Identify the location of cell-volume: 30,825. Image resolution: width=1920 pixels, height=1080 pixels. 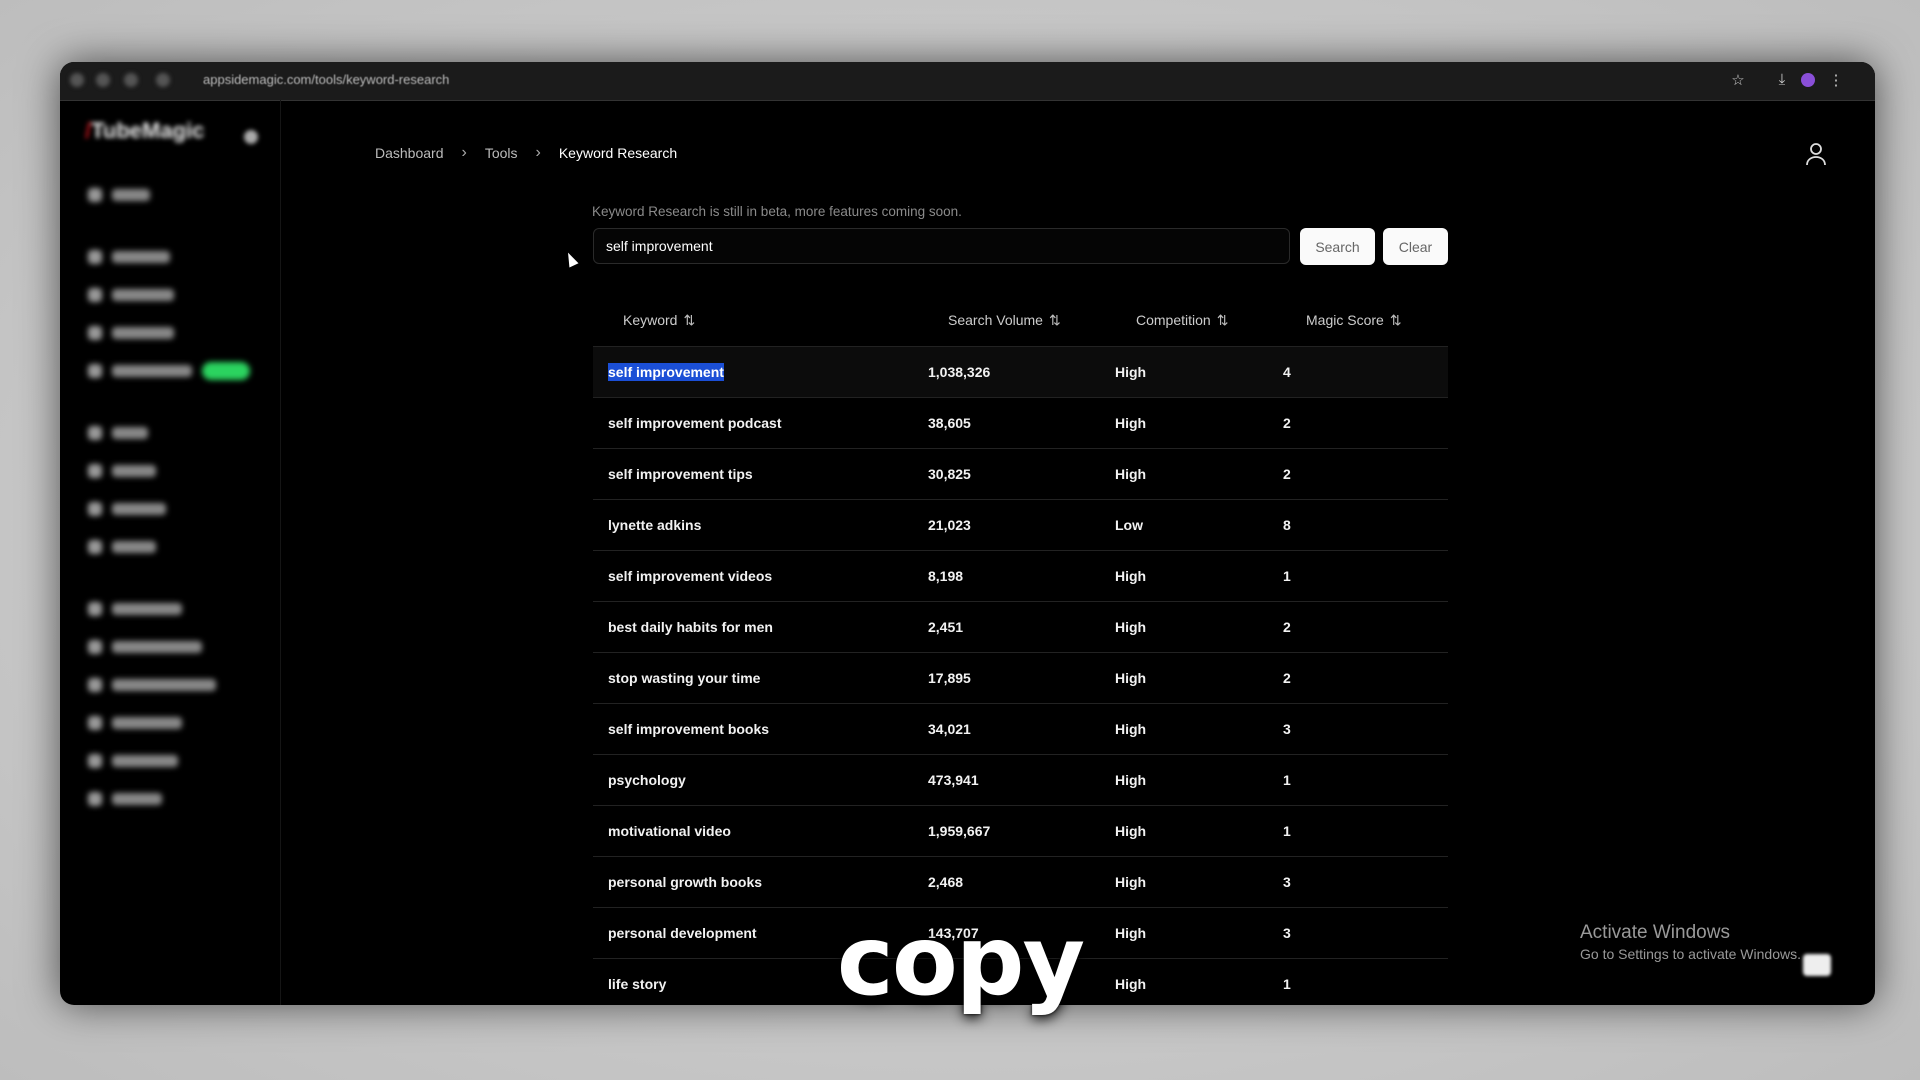
(949, 474).